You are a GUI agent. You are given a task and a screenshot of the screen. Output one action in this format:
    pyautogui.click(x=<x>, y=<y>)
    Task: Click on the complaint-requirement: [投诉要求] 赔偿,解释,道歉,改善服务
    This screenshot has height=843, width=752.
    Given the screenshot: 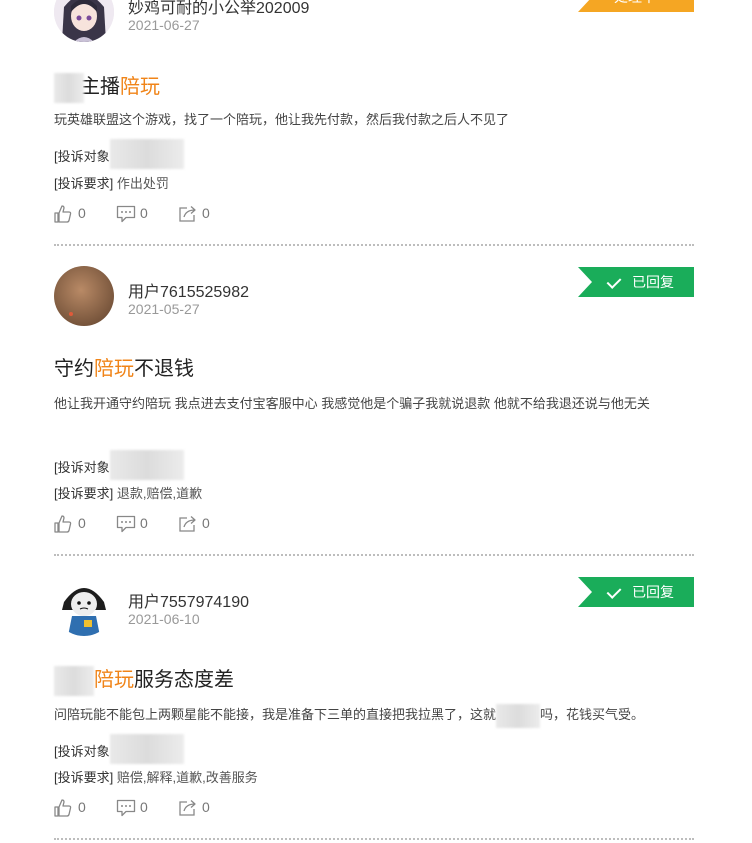 What is the action you would take?
    pyautogui.click(x=156, y=777)
    